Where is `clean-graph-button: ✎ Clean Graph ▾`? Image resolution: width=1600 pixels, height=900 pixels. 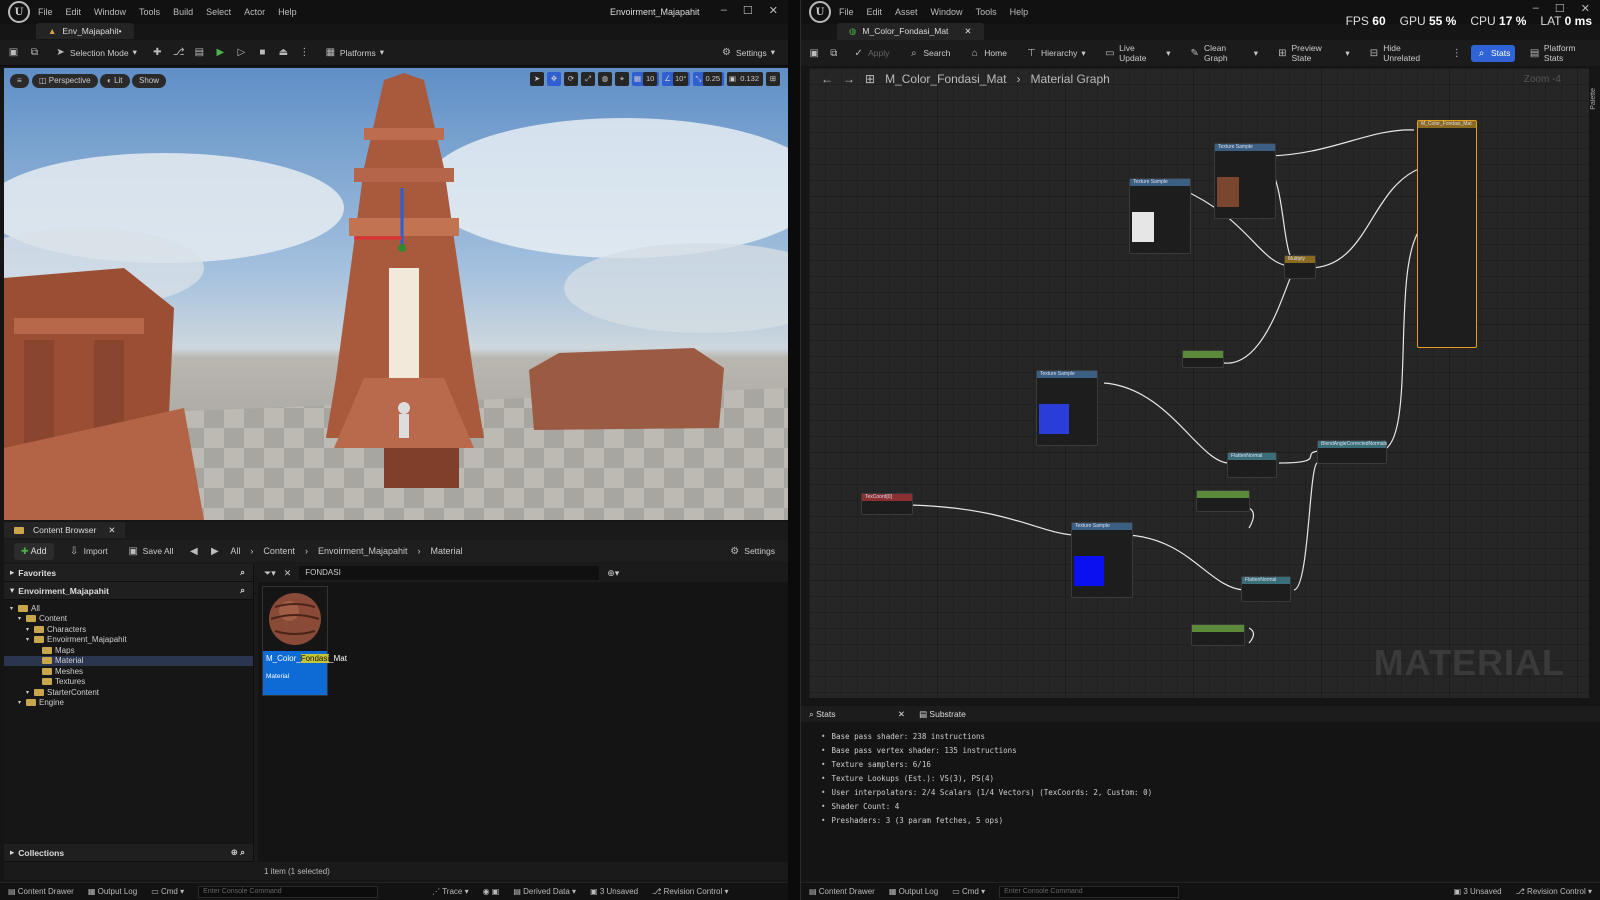 clean-graph-button: ✎ Clean Graph ▾ is located at coordinates (1223, 53).